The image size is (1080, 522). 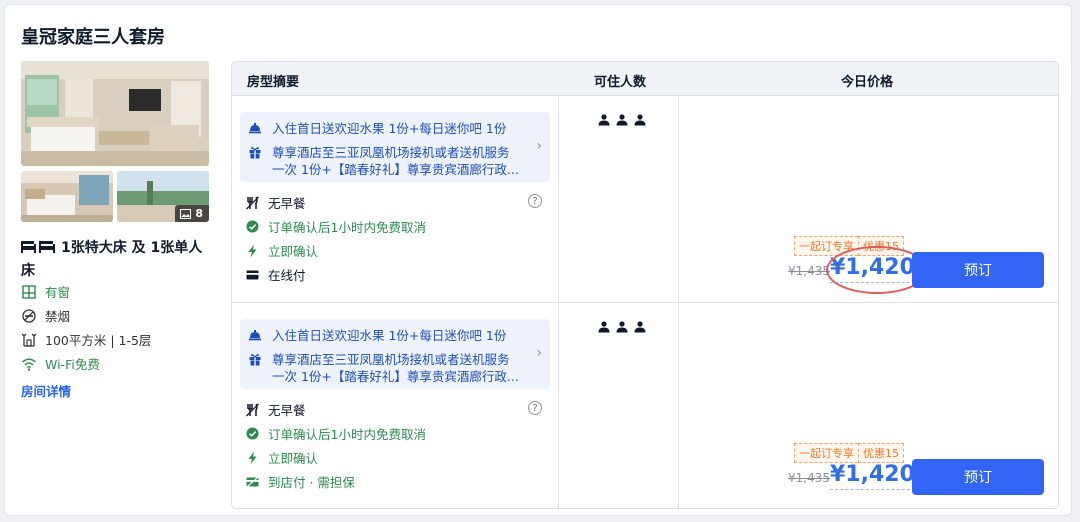 I want to click on pay-at-hotel-icon, so click(x=252, y=481).